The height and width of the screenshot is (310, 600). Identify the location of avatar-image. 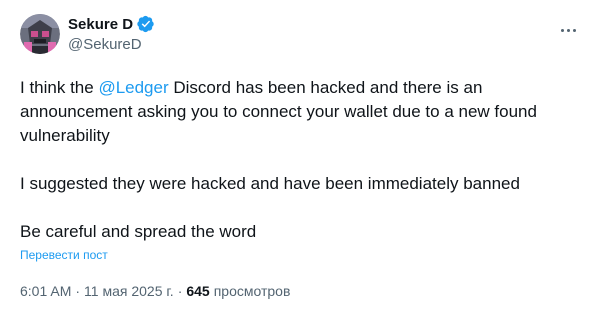
(40, 34).